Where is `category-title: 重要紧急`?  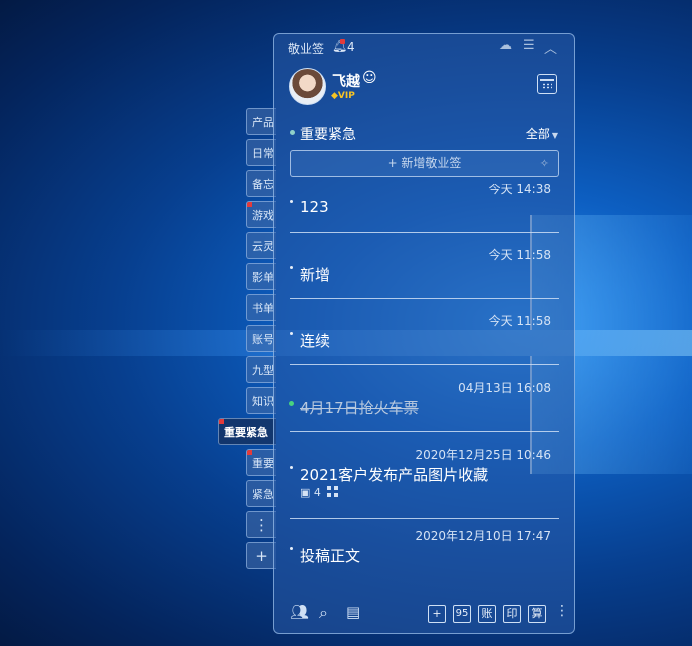
category-title: 重要紧急 is located at coordinates (328, 135).